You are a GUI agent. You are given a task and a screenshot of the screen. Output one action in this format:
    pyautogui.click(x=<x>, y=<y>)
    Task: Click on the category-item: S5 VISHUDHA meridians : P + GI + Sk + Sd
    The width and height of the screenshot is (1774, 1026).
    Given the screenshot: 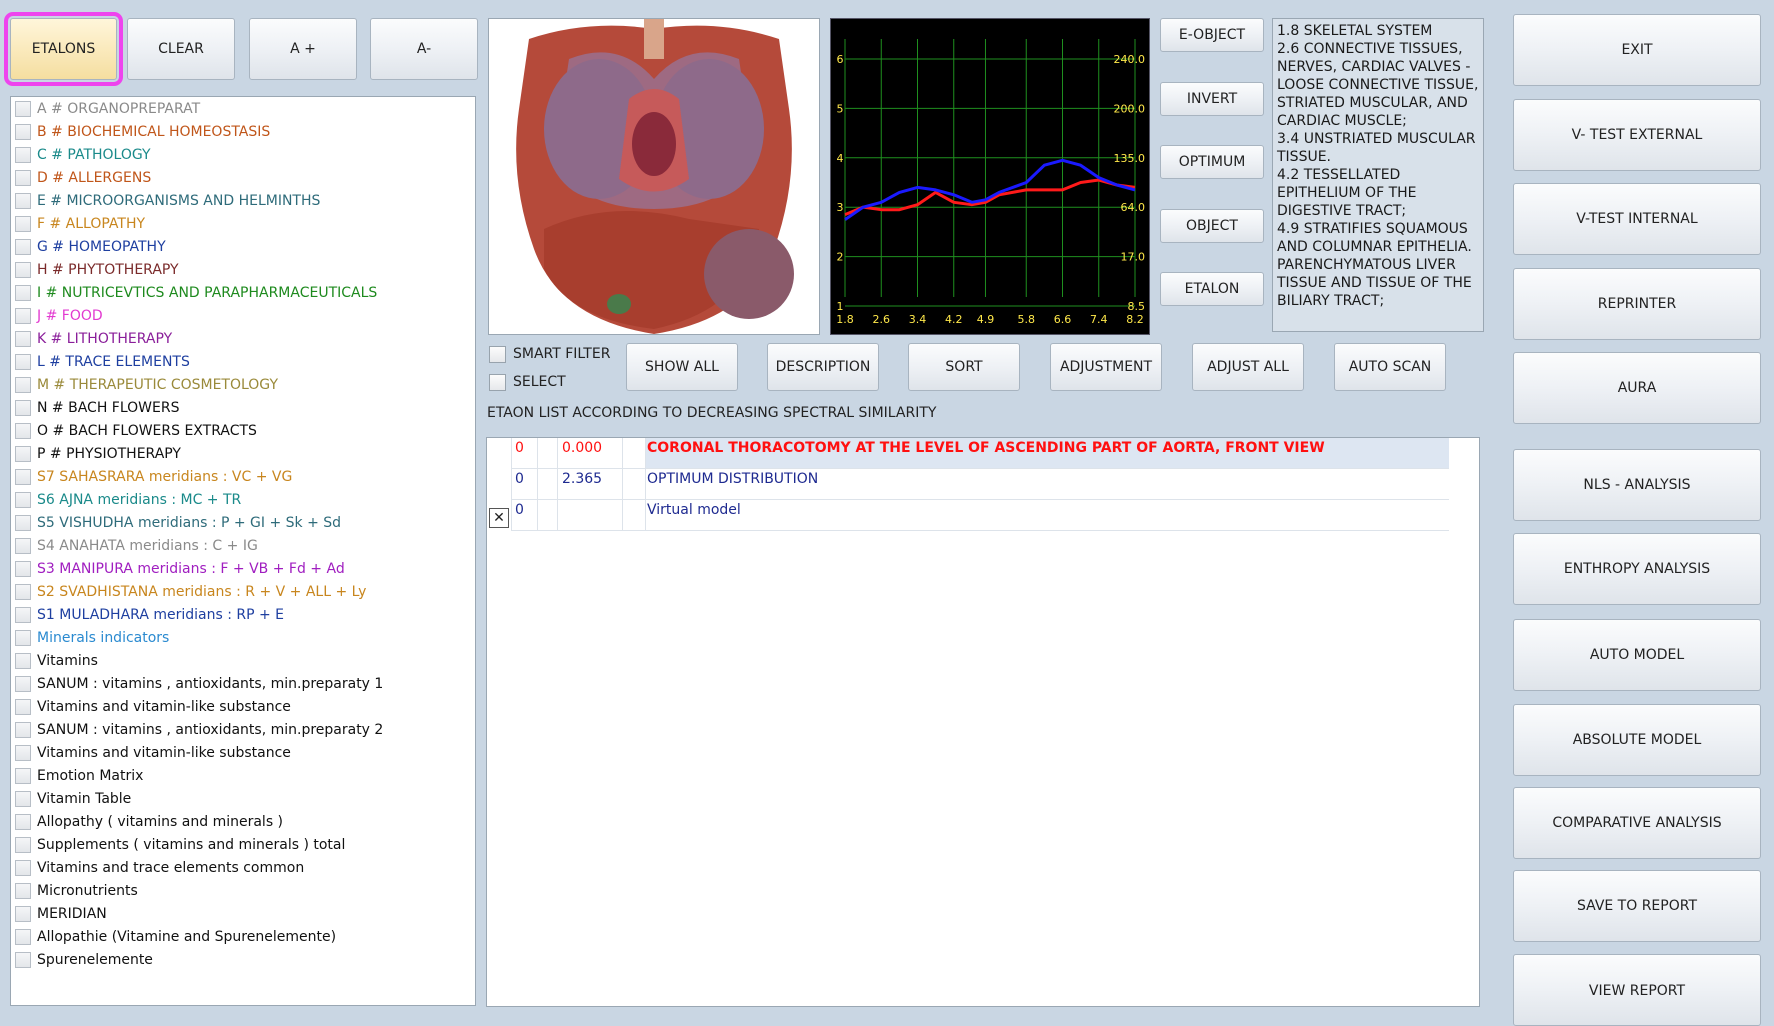 What is the action you would take?
    pyautogui.click(x=241, y=522)
    